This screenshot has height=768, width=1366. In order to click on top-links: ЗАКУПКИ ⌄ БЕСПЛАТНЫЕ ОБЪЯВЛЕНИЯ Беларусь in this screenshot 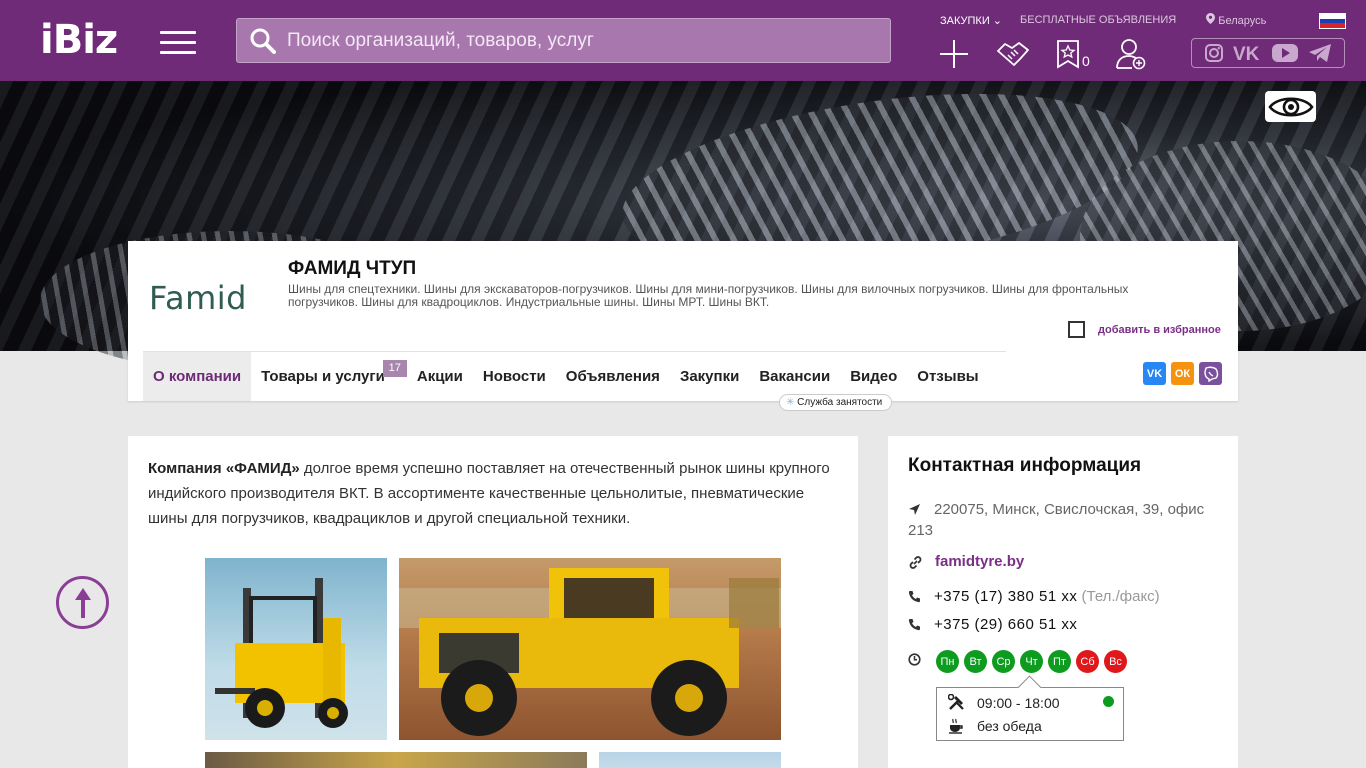, I will do `click(1103, 20)`.